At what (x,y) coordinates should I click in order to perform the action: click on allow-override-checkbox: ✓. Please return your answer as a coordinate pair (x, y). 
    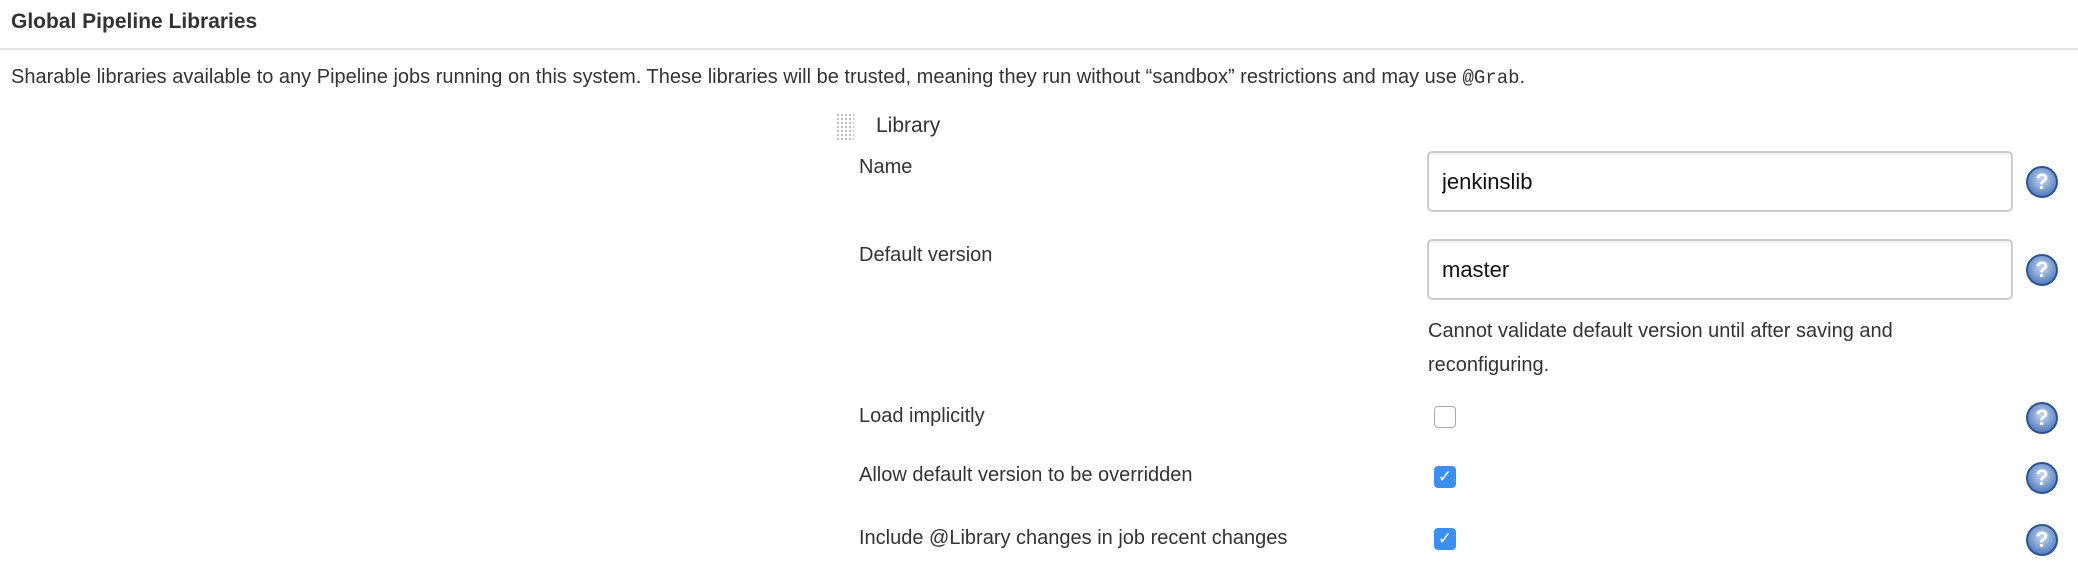
    Looking at the image, I should click on (1445, 477).